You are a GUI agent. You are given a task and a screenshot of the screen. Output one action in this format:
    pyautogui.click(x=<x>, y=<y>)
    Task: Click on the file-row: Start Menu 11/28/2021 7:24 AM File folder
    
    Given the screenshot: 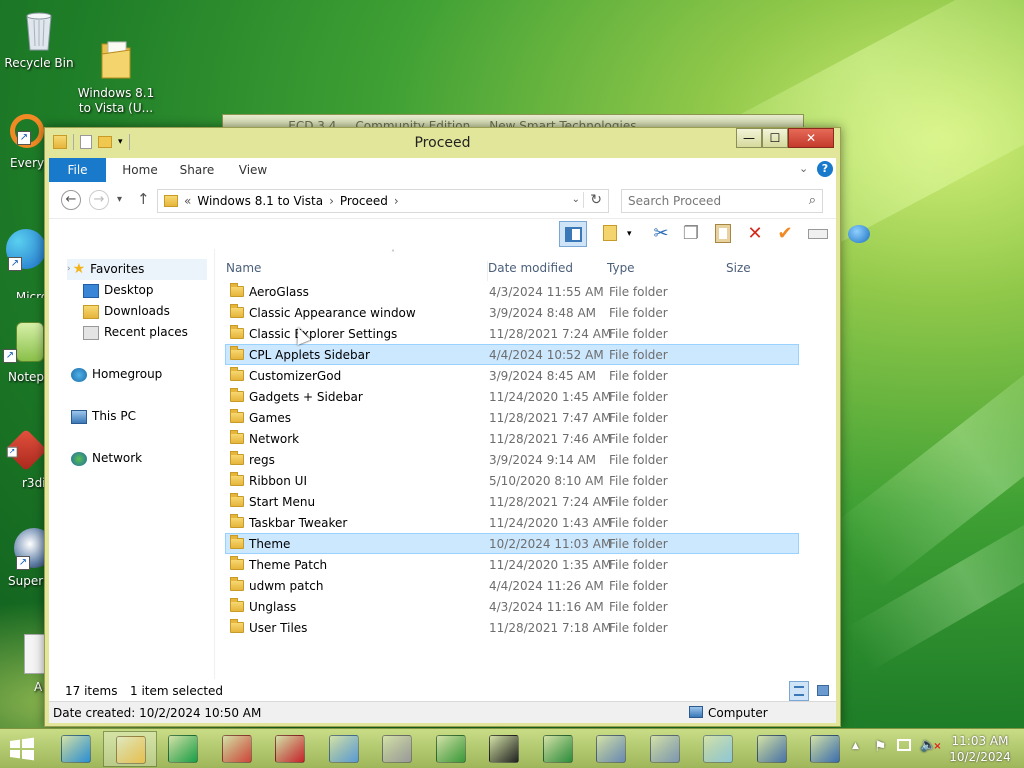 What is the action you would take?
    pyautogui.click(x=512, y=501)
    